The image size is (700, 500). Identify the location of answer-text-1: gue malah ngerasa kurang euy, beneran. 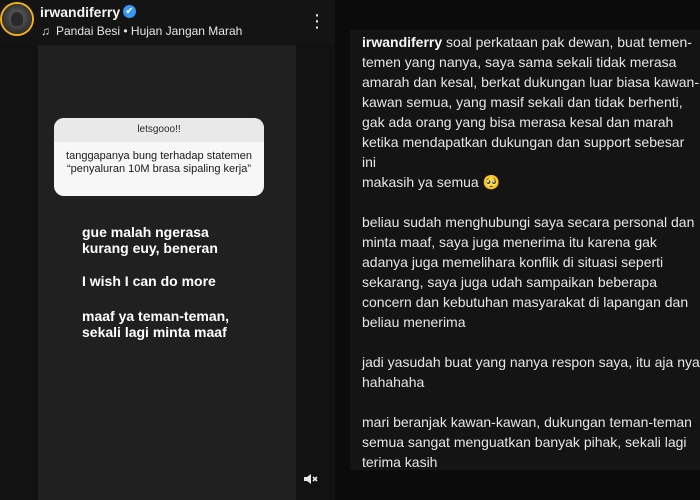
(150, 240).